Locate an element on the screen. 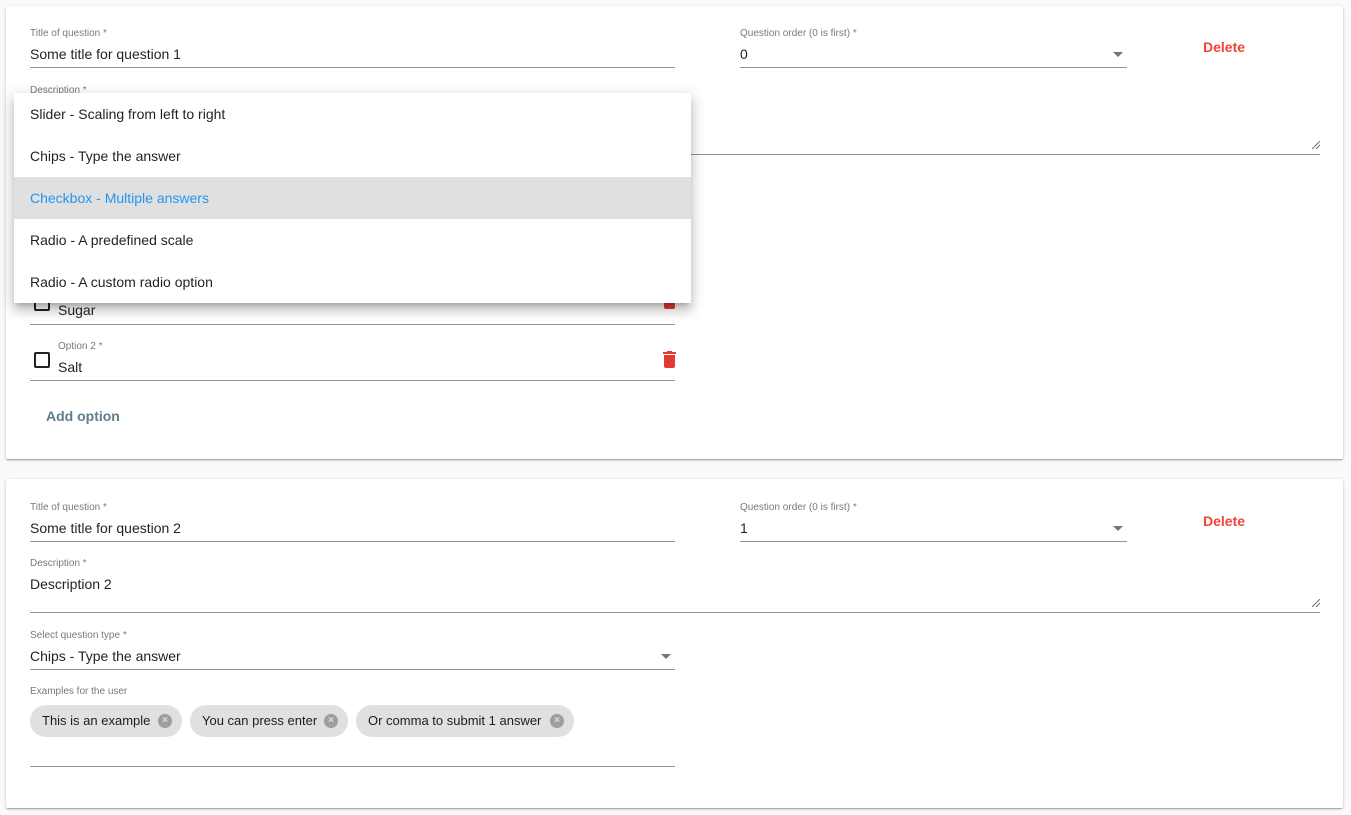  option-2-underline is located at coordinates (352, 380).